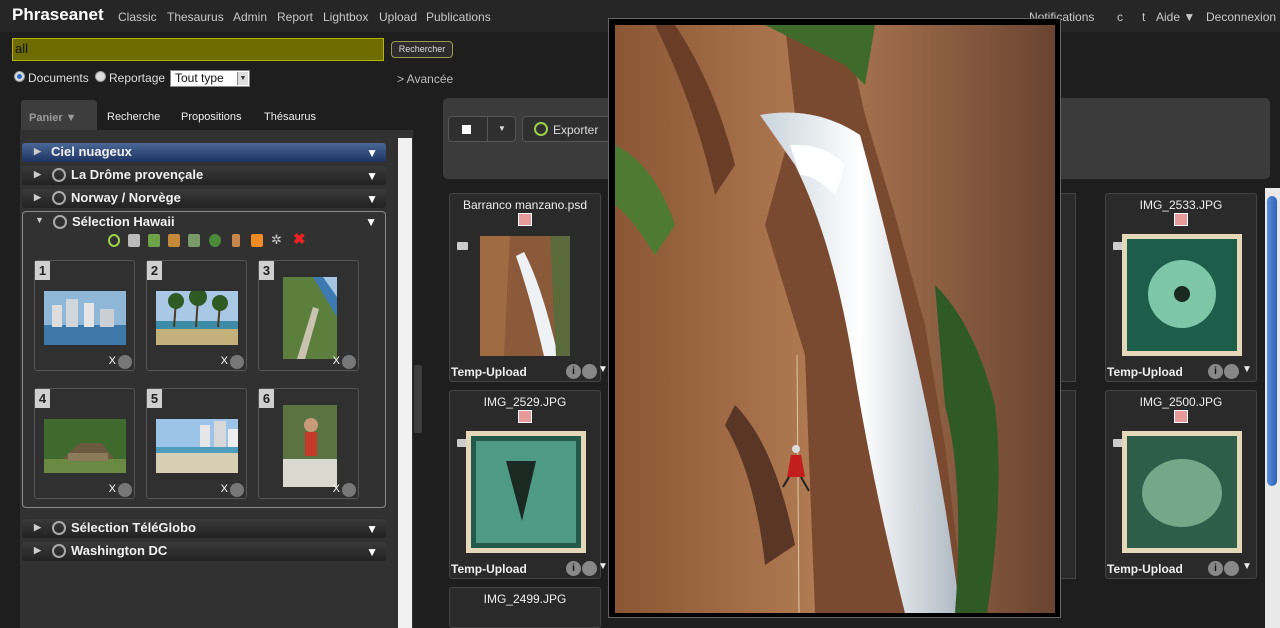 The height and width of the screenshot is (628, 1280). I want to click on radio-documents, so click(19, 76).